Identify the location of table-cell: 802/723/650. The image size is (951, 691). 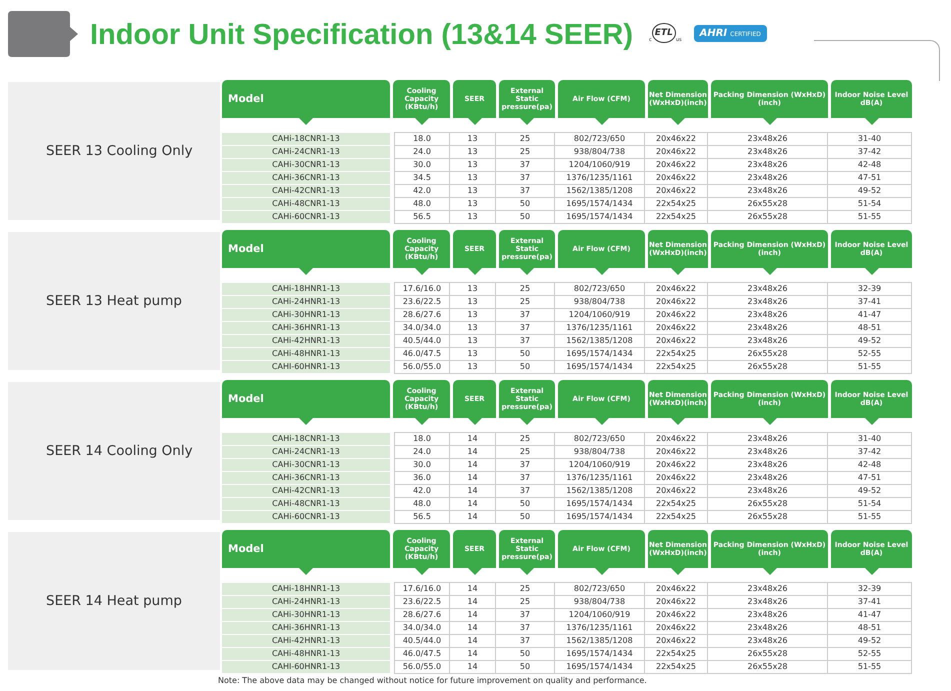
(600, 289).